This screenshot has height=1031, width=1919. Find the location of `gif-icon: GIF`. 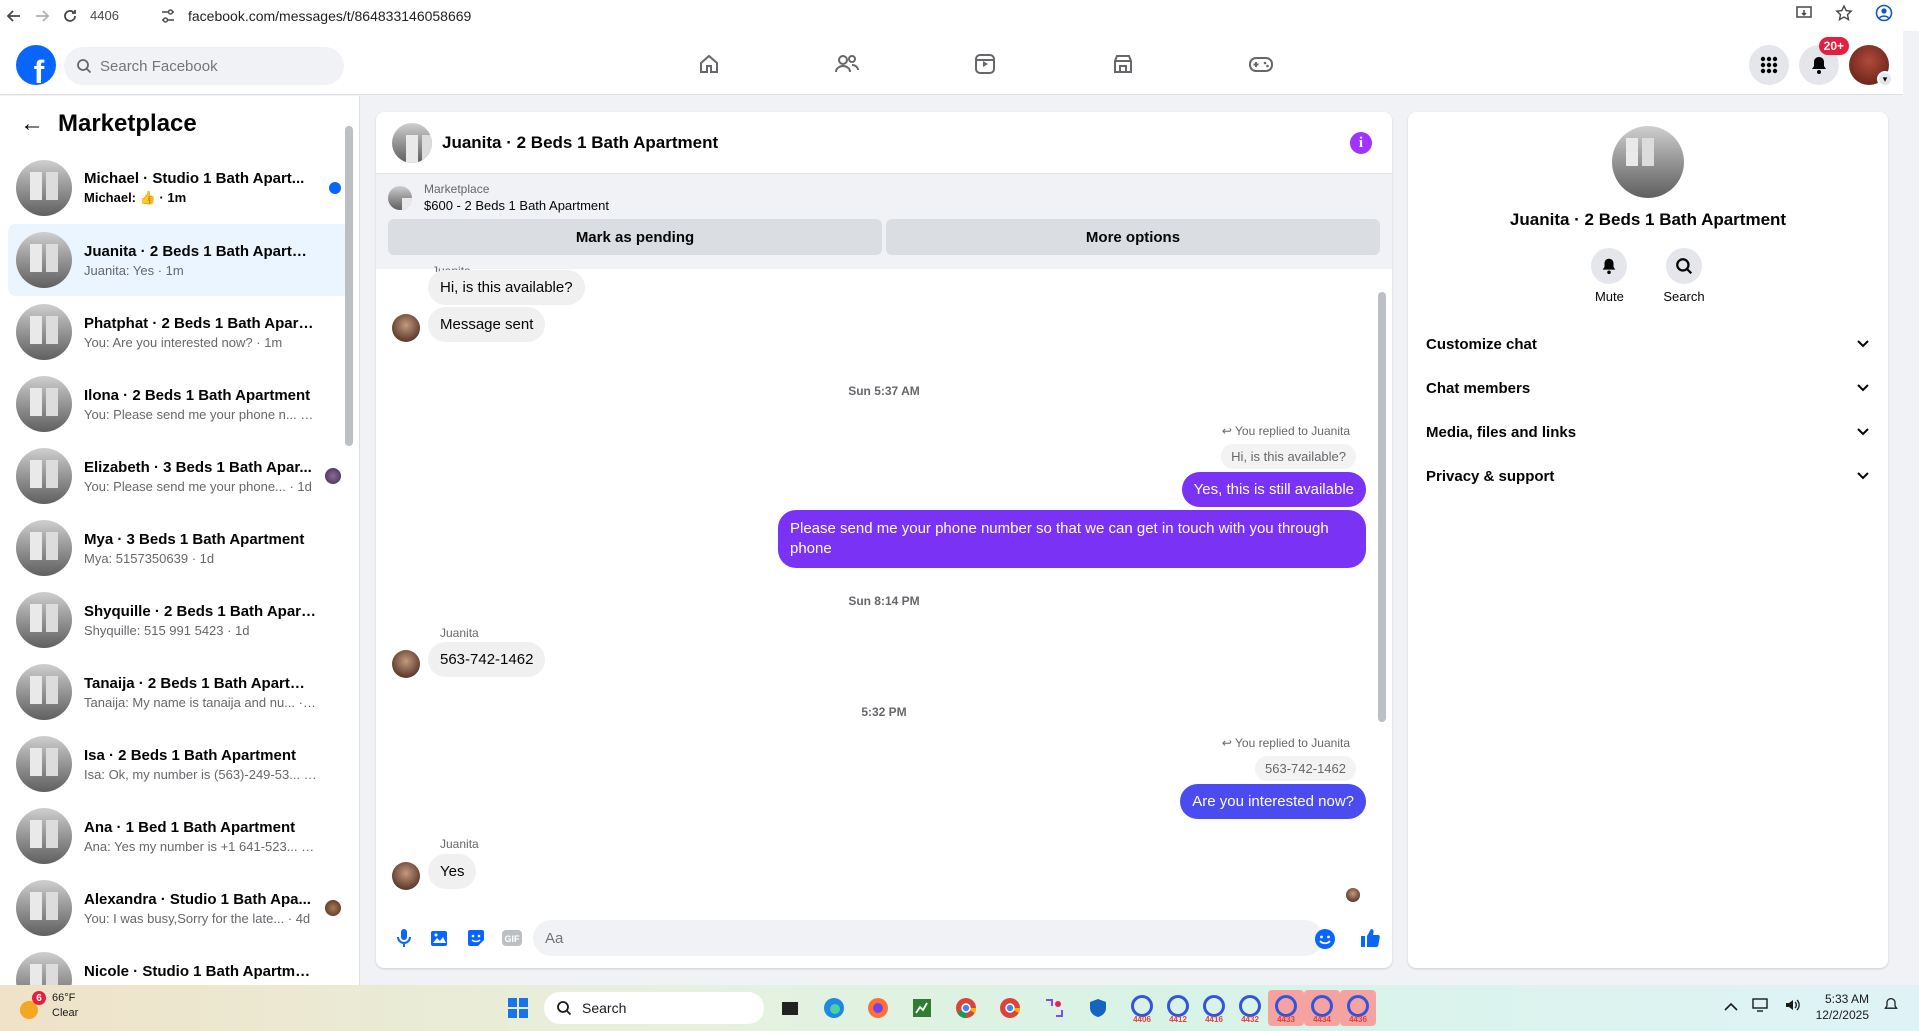

gif-icon: GIF is located at coordinates (512, 938).